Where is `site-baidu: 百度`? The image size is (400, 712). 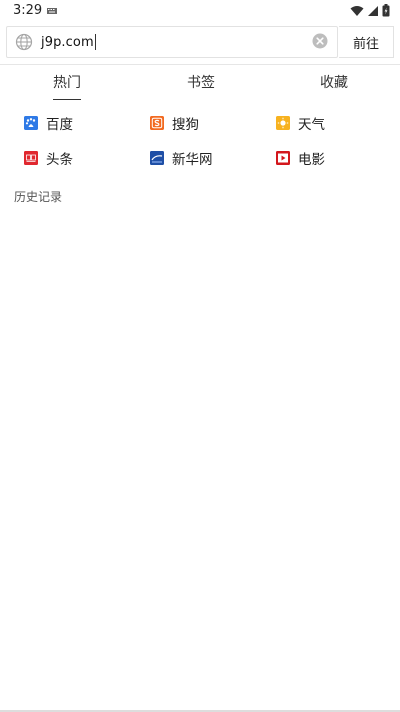
site-baidu: 百度 is located at coordinates (48, 123).